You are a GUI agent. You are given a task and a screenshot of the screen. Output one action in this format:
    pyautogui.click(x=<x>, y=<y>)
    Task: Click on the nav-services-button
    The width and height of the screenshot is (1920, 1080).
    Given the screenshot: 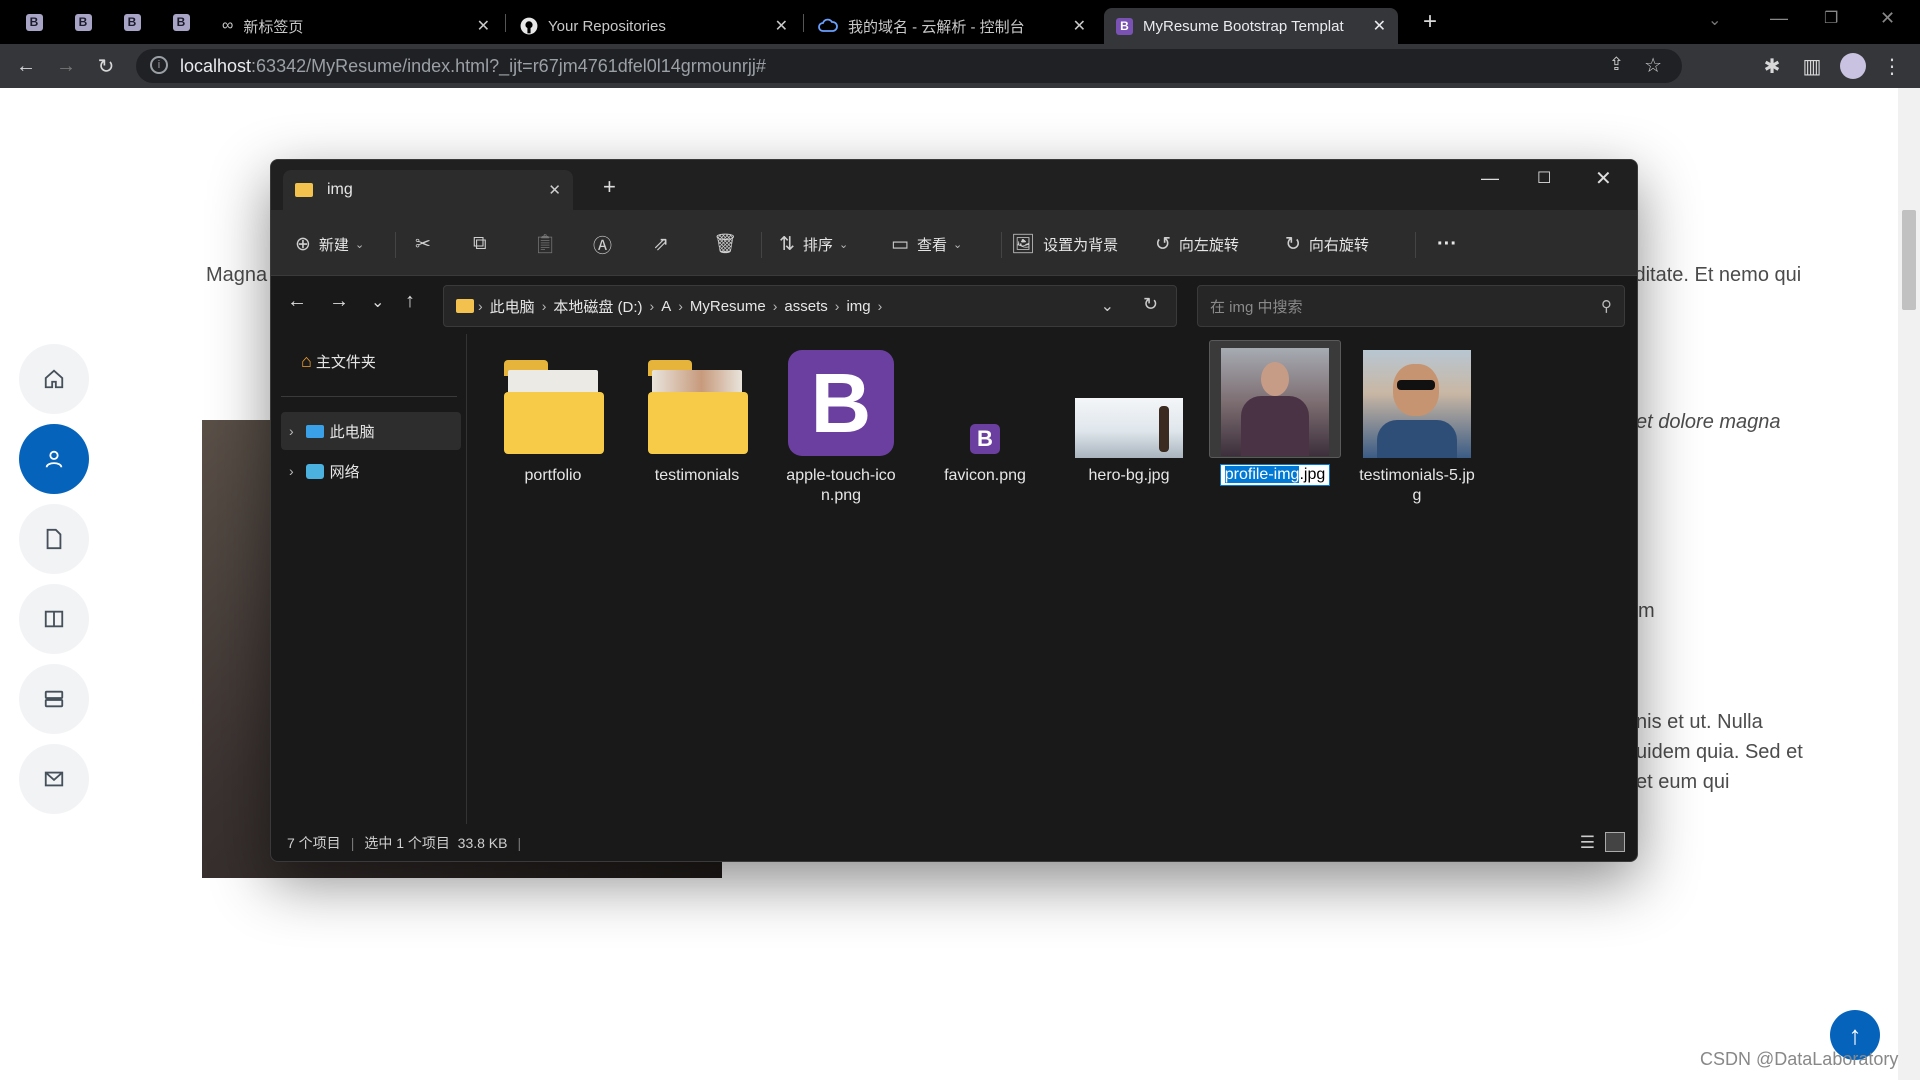 What is the action you would take?
    pyautogui.click(x=54, y=699)
    